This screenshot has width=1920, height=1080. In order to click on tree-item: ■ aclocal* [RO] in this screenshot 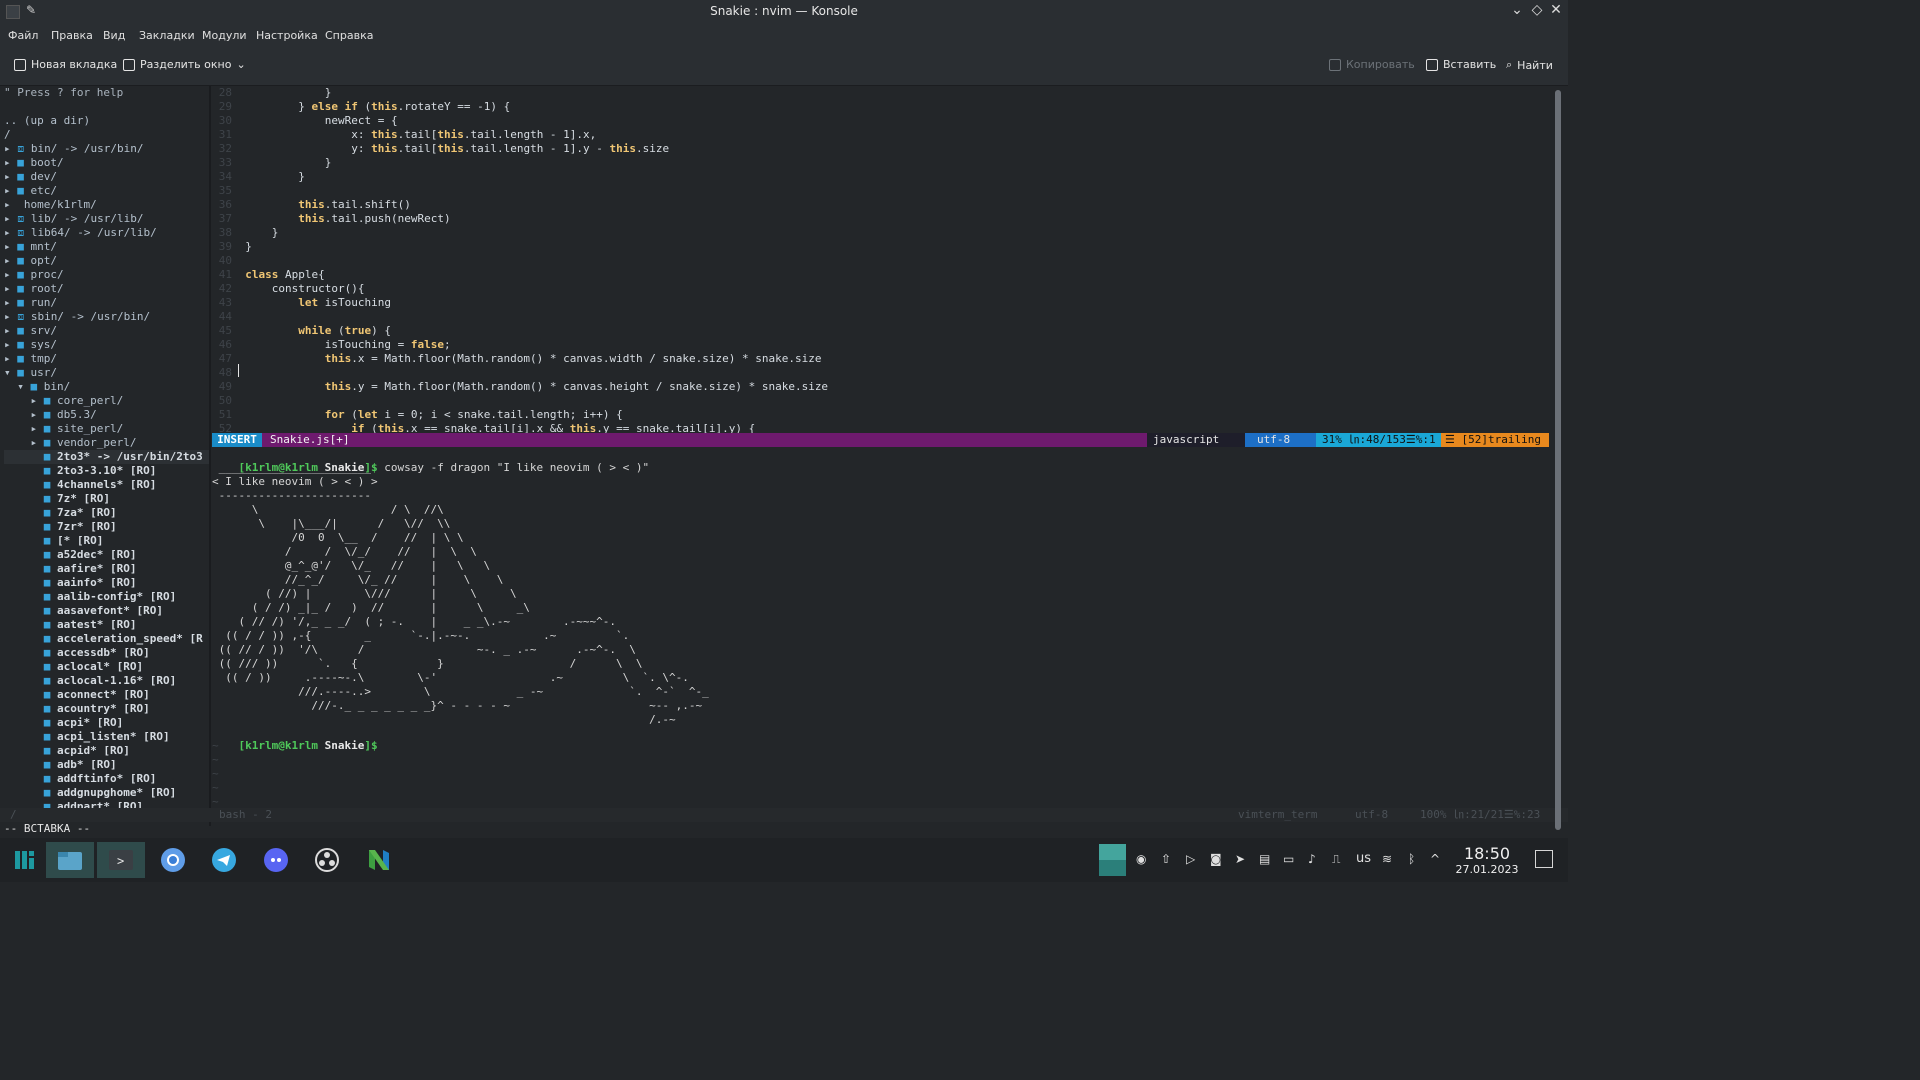, I will do `click(73, 667)`.